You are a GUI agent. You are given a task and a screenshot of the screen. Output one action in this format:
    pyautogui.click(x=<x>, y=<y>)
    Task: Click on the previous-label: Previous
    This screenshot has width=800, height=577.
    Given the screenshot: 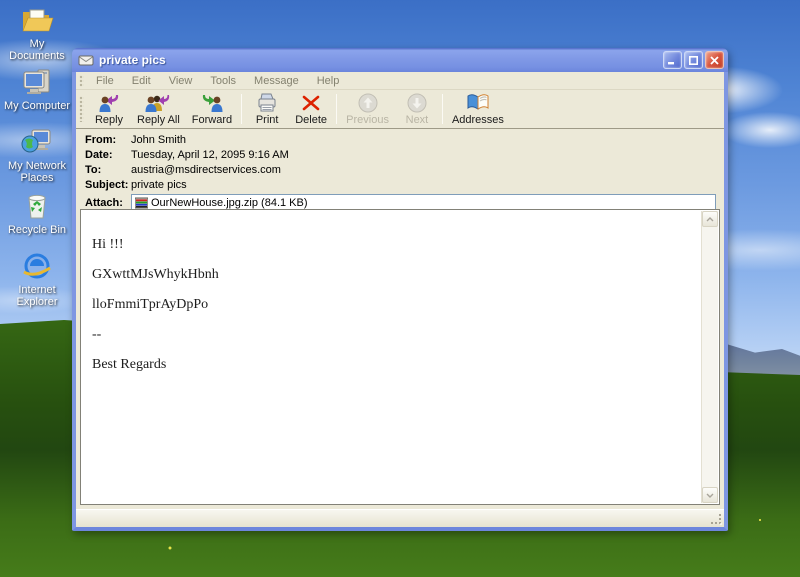 What is the action you would take?
    pyautogui.click(x=367, y=120)
    